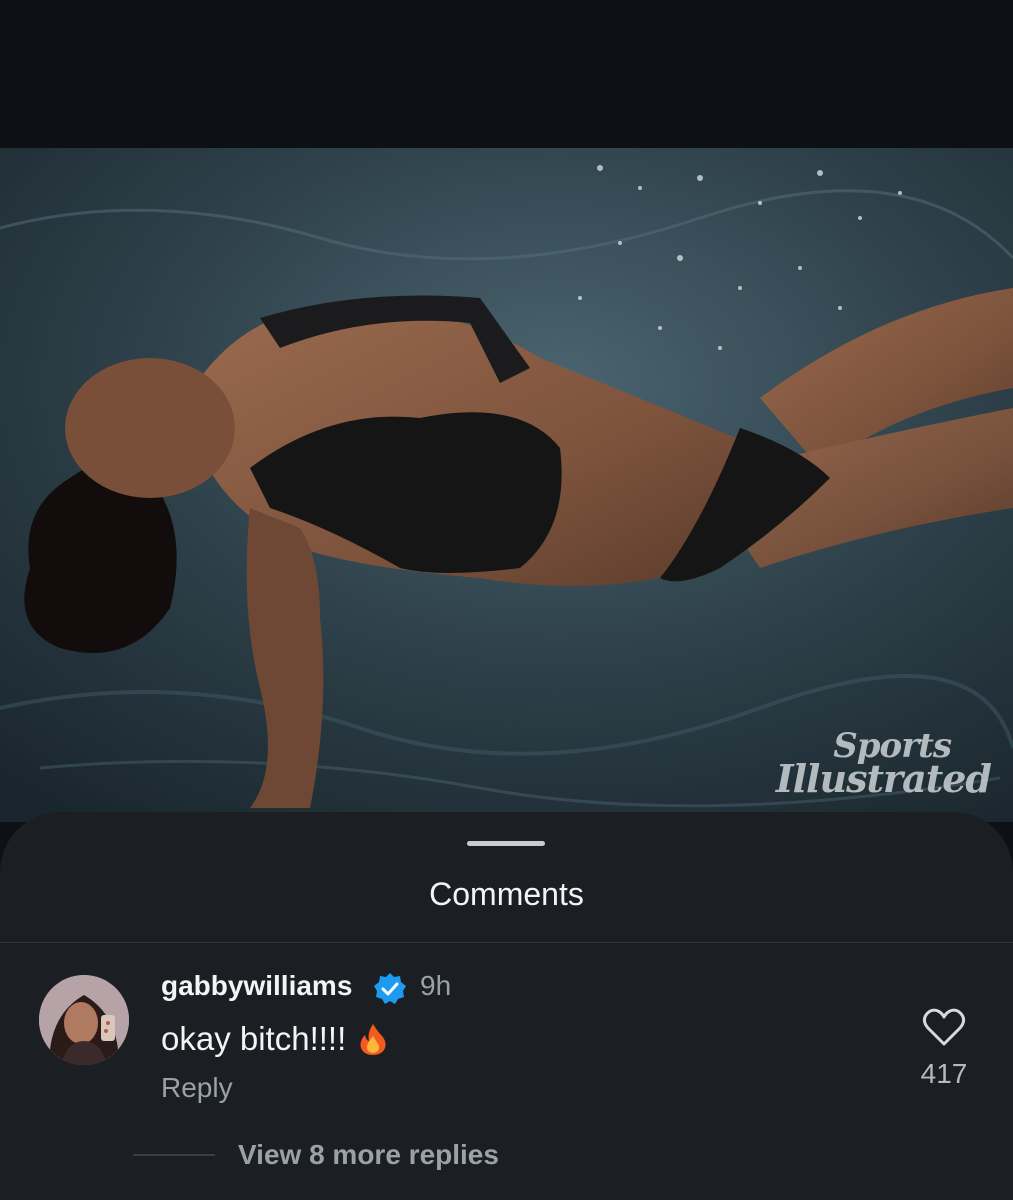 This screenshot has height=1200, width=1013. What do you see at coordinates (944, 1073) in the screenshot?
I see `like-count: 417` at bounding box center [944, 1073].